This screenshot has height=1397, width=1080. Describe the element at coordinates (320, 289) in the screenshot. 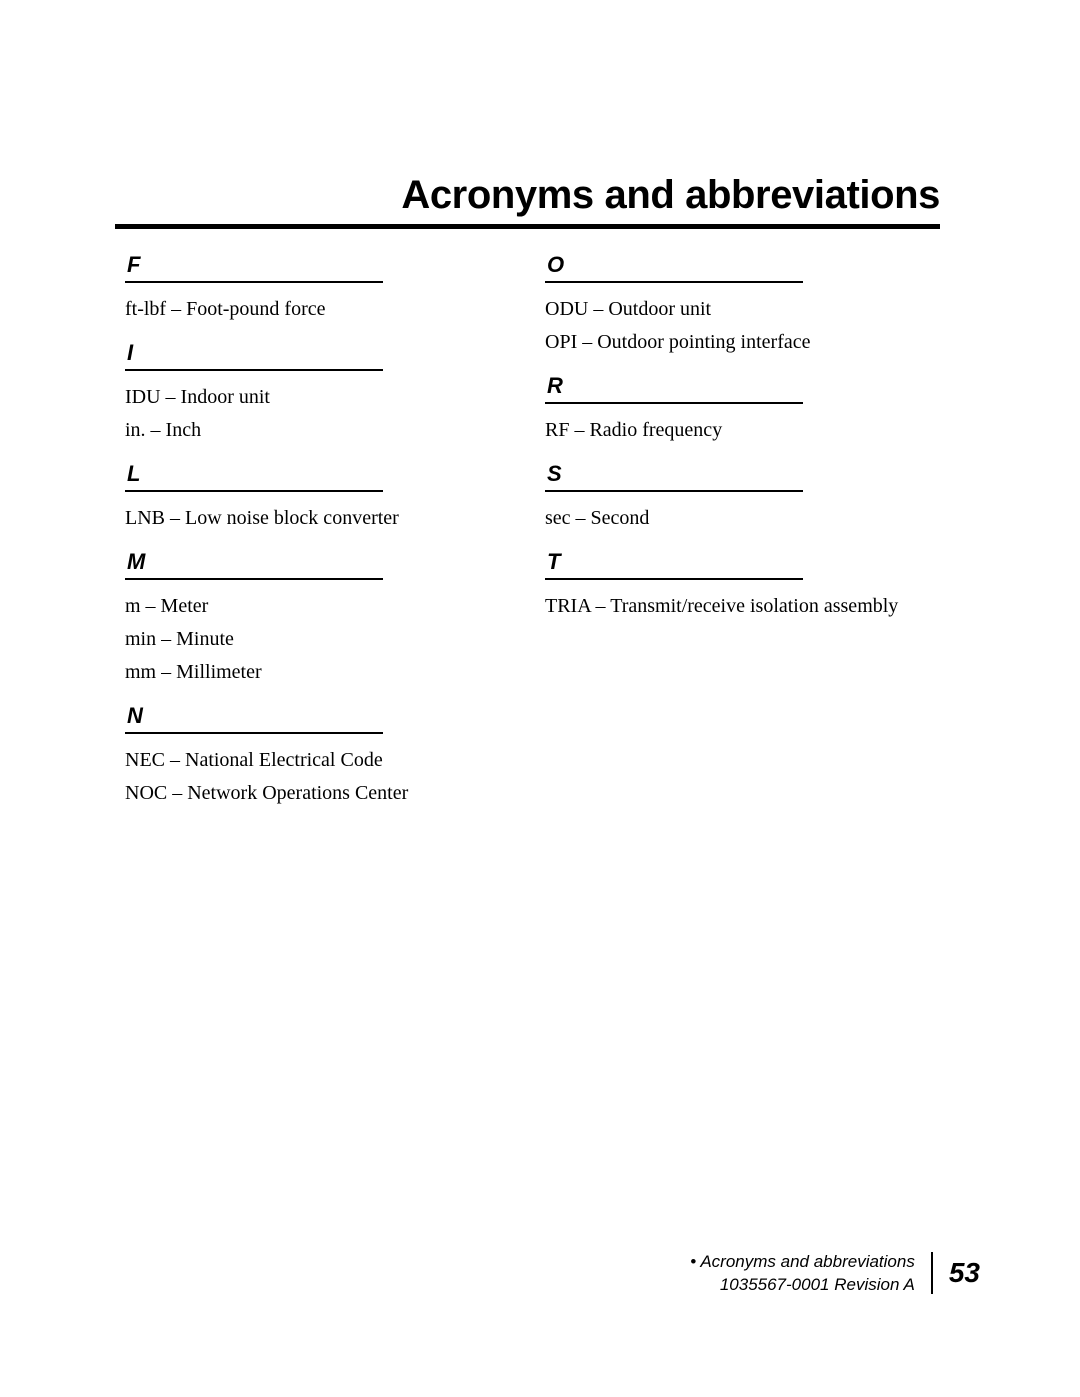

I see `glossary-section: Fft-lbf – Foot-pound force` at that location.